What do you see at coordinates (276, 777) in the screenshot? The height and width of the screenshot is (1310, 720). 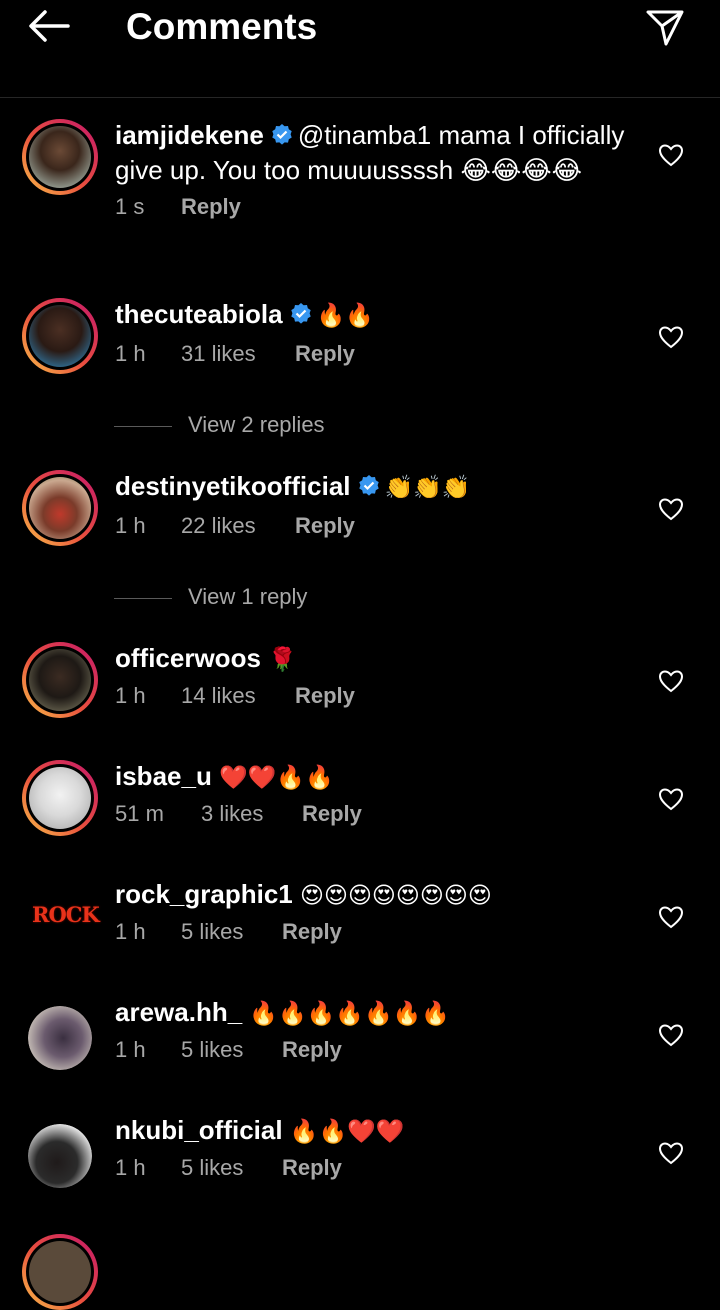 I see `comment-body: ❤️❤️🔥🔥` at bounding box center [276, 777].